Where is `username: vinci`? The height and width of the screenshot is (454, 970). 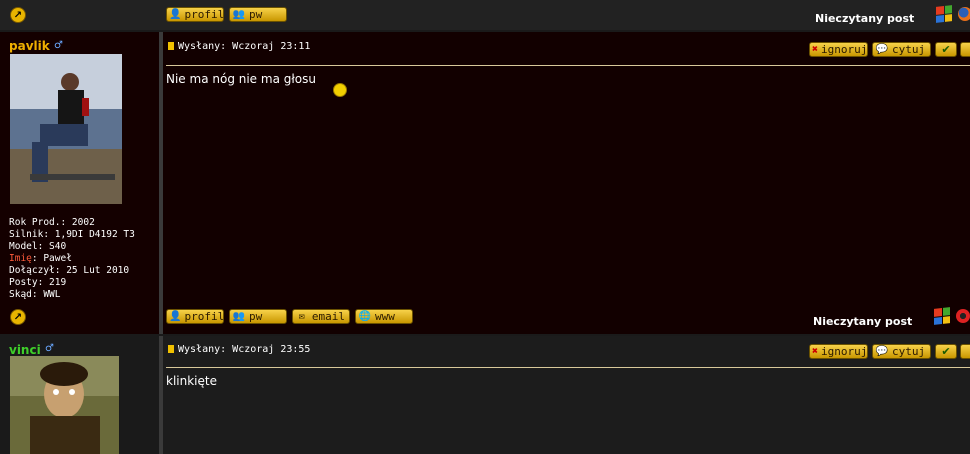
username: vinci is located at coordinates (25, 350).